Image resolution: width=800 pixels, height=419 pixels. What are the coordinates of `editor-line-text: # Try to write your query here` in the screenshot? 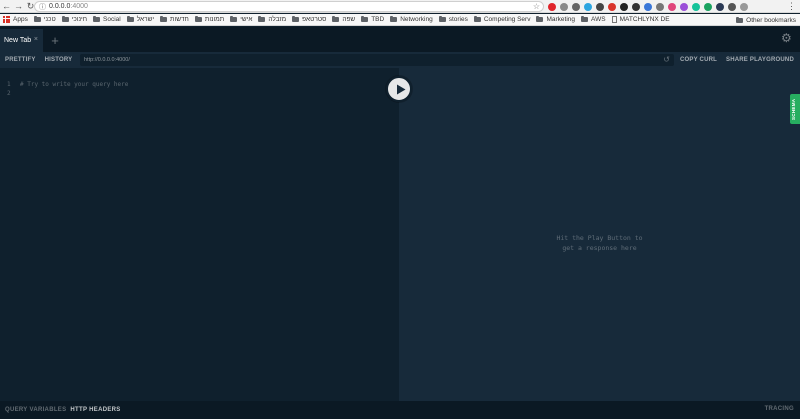 It's located at (74, 84).